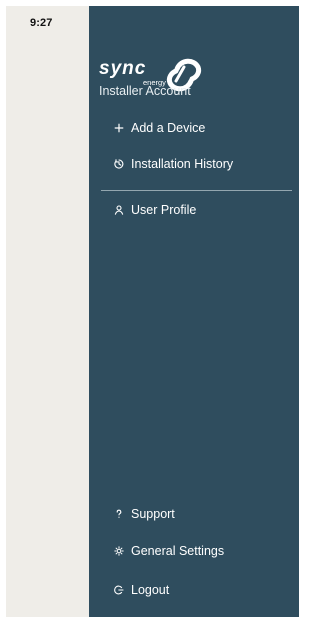 This screenshot has width=320, height=617. What do you see at coordinates (164, 210) in the screenshot?
I see `menu-item-label: User Profile` at bounding box center [164, 210].